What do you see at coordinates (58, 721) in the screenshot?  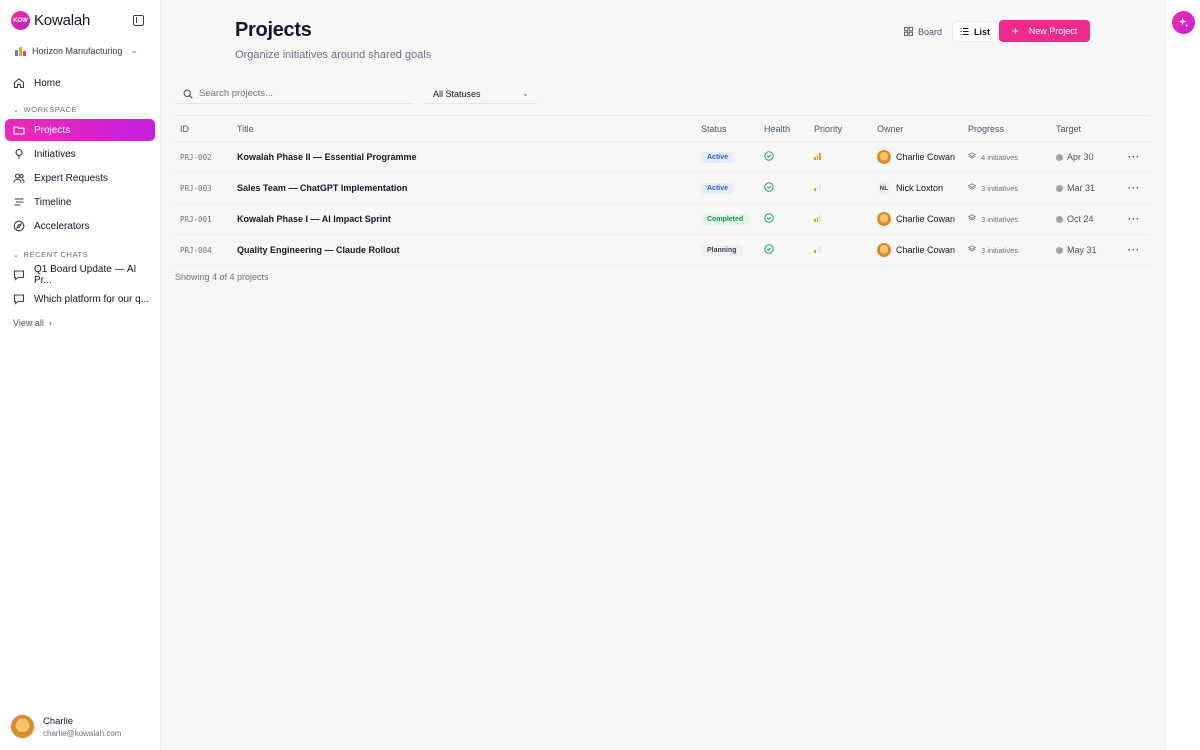 I see `user-name: Charlie` at bounding box center [58, 721].